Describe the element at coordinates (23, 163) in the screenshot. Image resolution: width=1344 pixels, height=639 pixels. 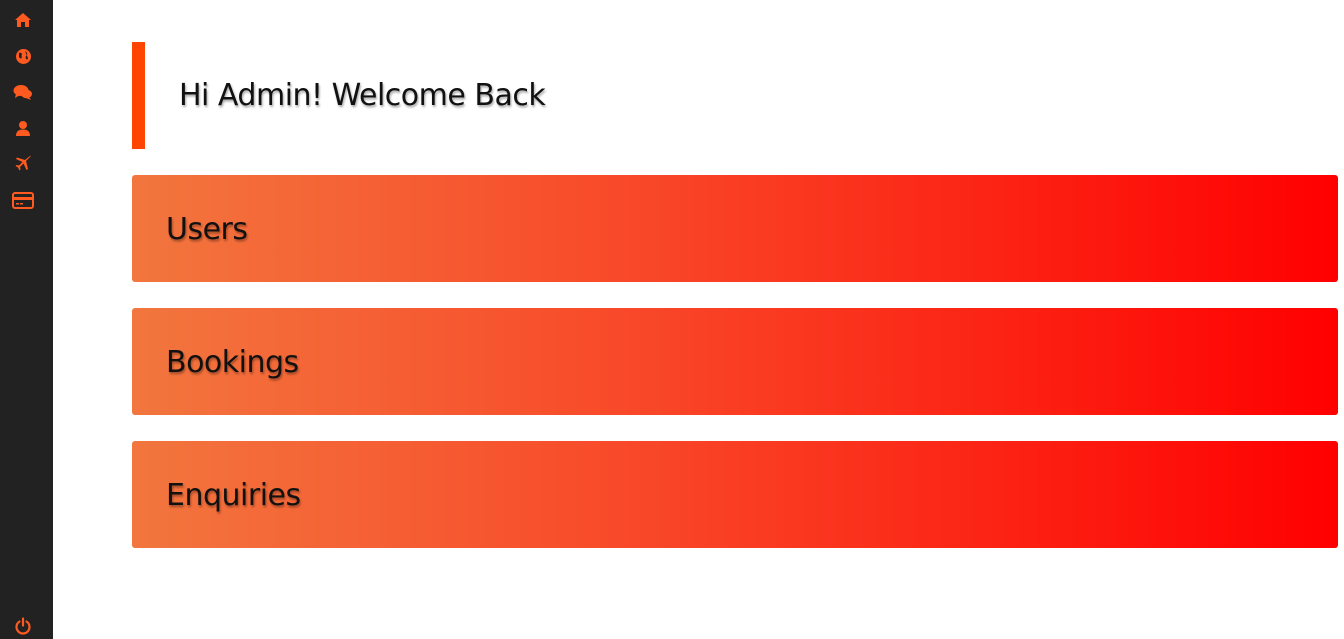
I see `plane-icon` at that location.